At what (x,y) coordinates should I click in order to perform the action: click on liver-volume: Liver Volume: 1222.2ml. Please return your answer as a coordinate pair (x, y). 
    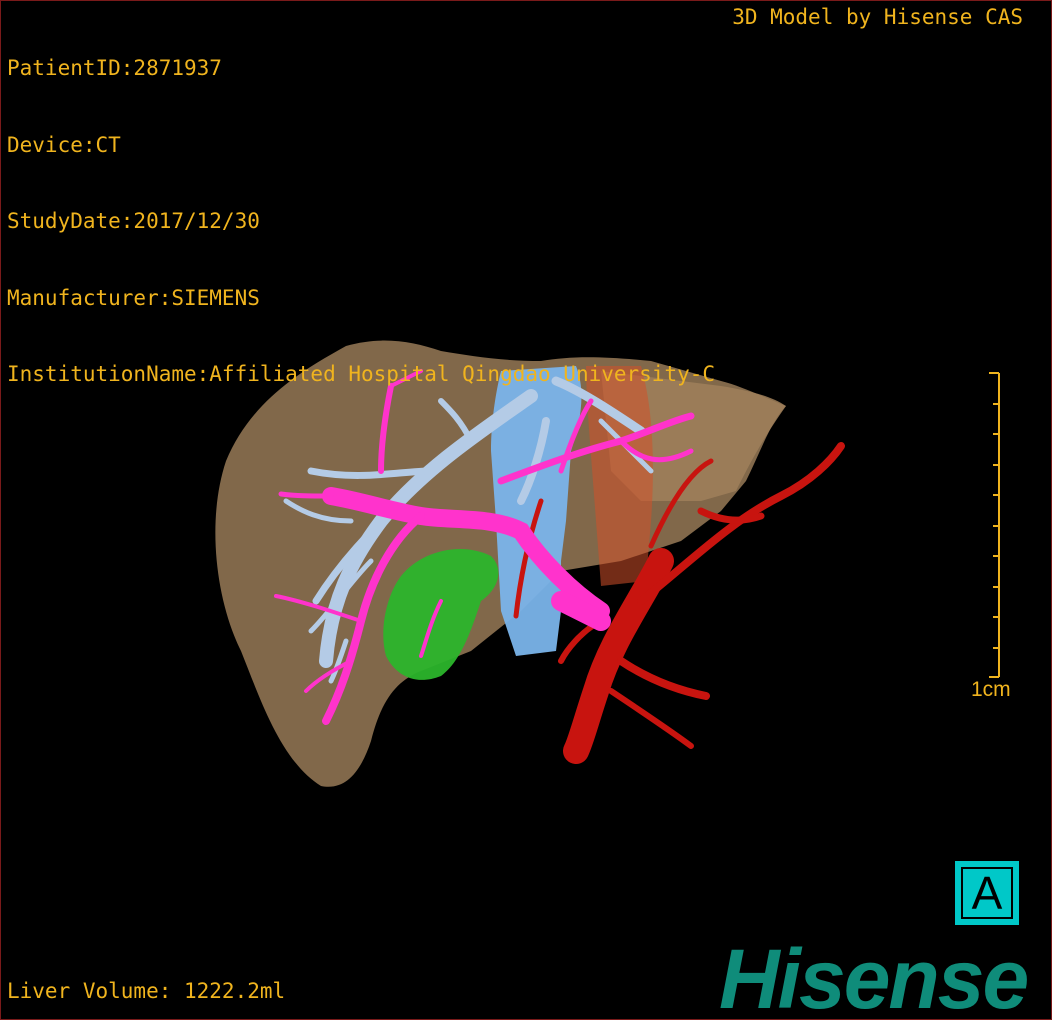
    Looking at the image, I should click on (146, 991).